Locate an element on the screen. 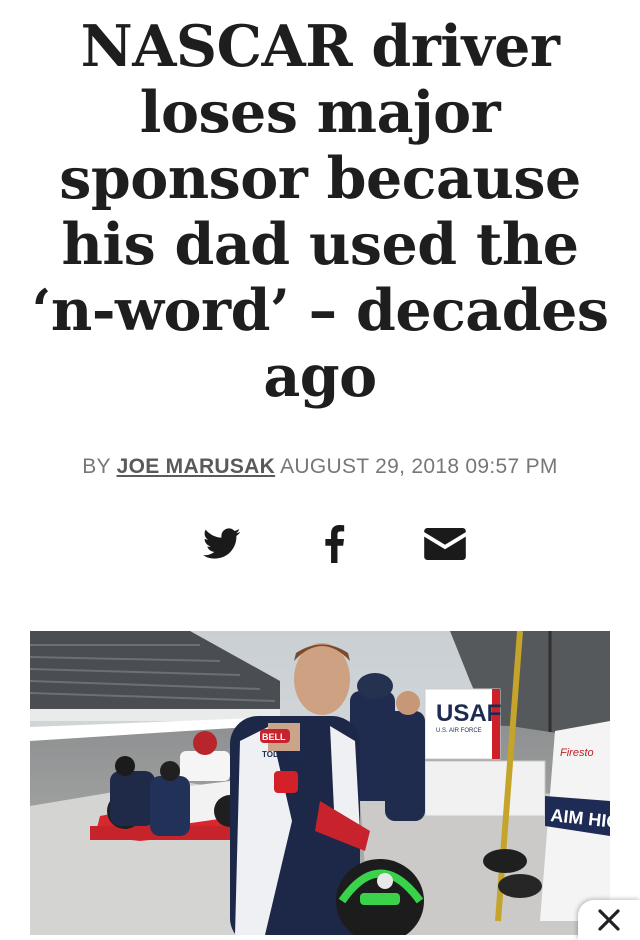 This screenshot has width=640, height=940. bell-badge-text: BELL is located at coordinates (274, 737).